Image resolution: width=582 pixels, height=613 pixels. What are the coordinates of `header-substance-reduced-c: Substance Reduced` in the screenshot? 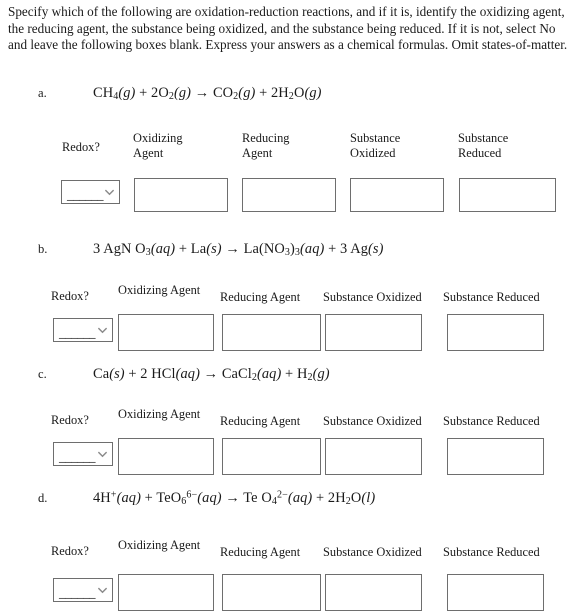 It's located at (491, 421).